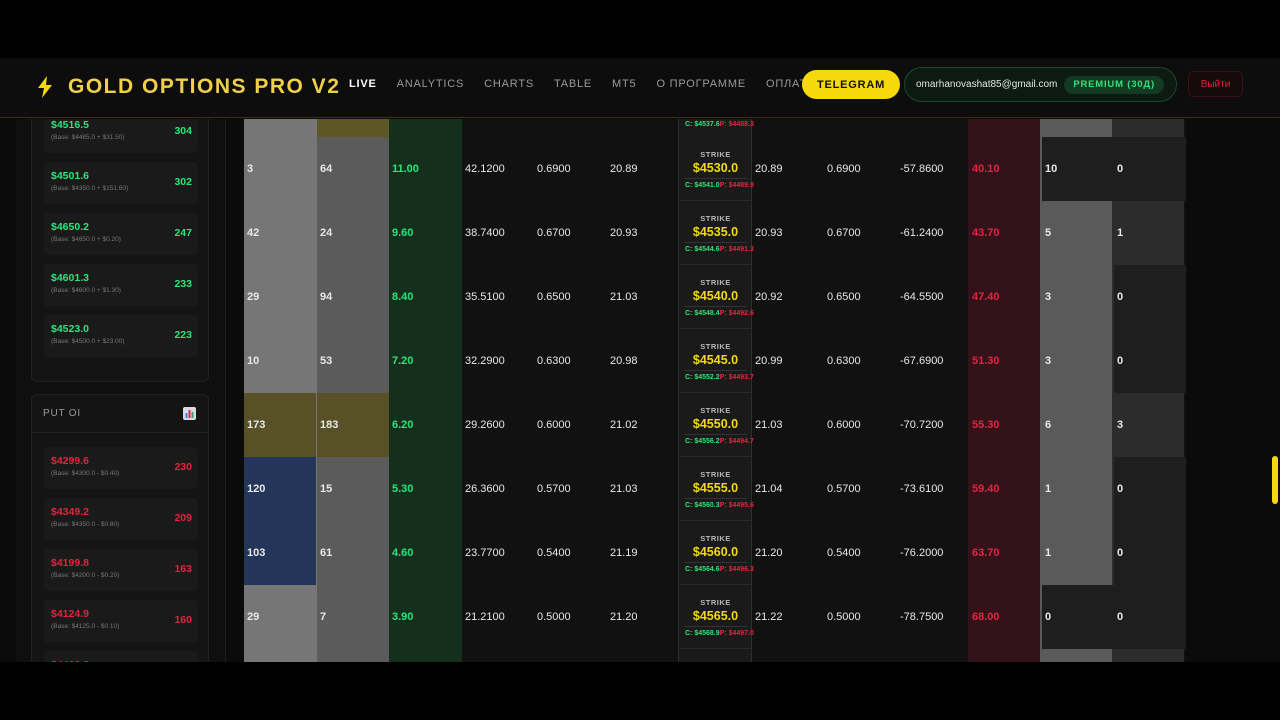  I want to click on strike-cell: STRIKE $4555.0 C: $4560.3P: $4495.6, so click(716, 489).